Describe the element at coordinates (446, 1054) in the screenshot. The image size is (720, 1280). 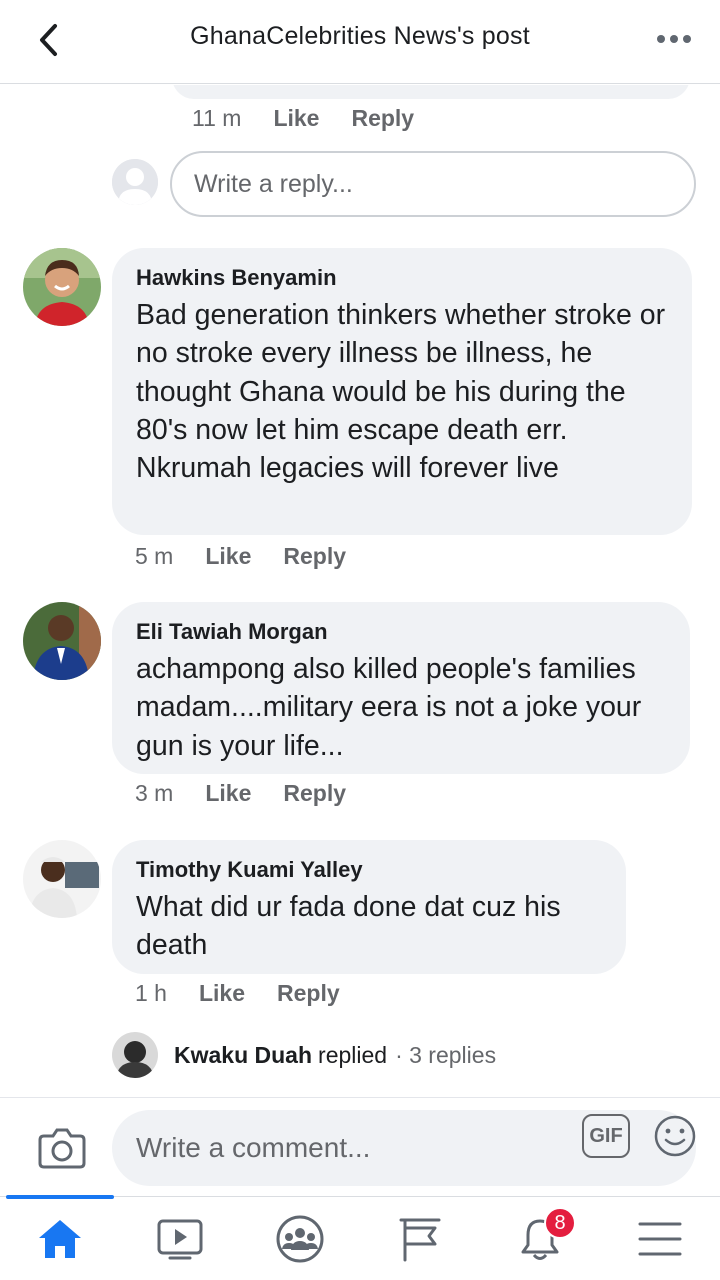
I see `reply-count: · 3 replies` at that location.